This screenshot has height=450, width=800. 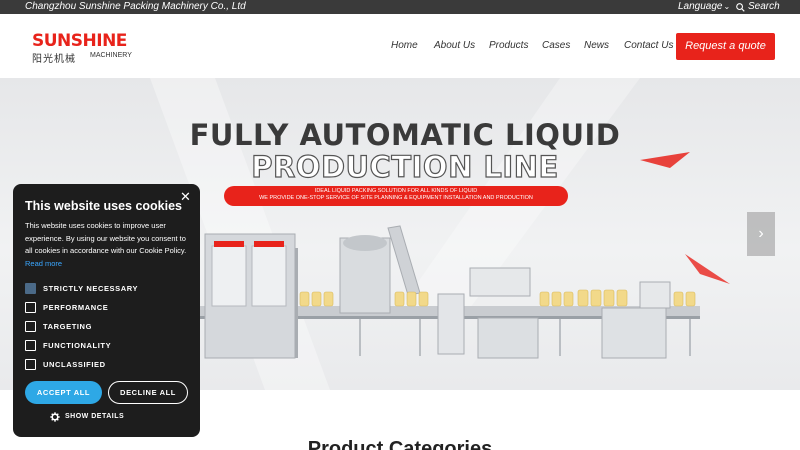 I want to click on checkbox-checked, so click(x=30, y=288).